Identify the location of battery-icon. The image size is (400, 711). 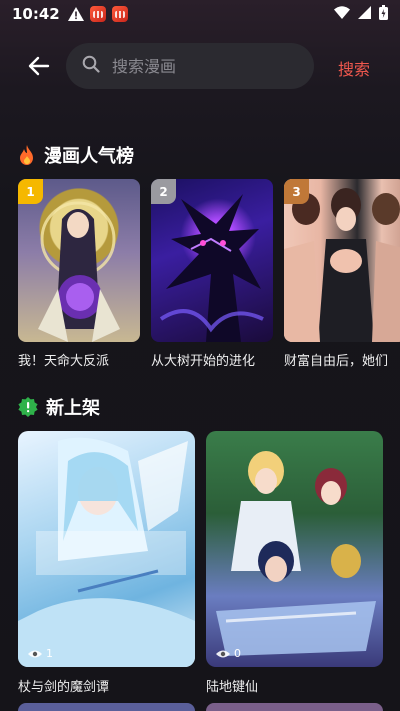
(383, 14).